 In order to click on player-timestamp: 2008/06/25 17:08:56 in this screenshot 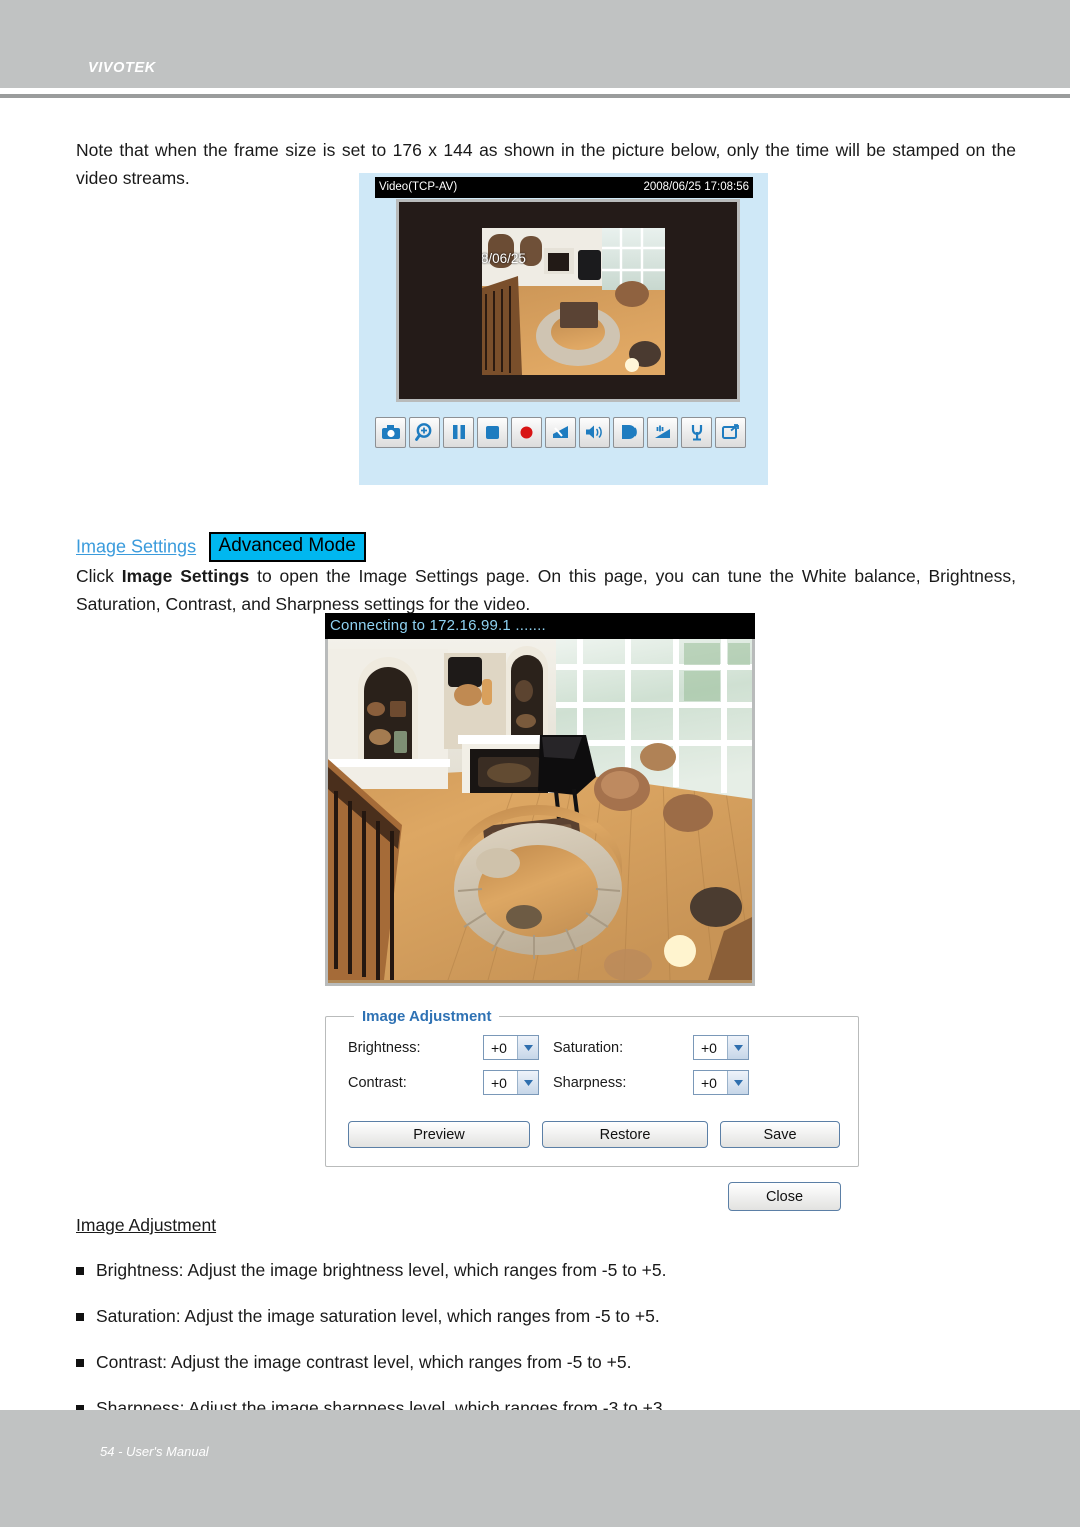, I will do `click(696, 187)`.